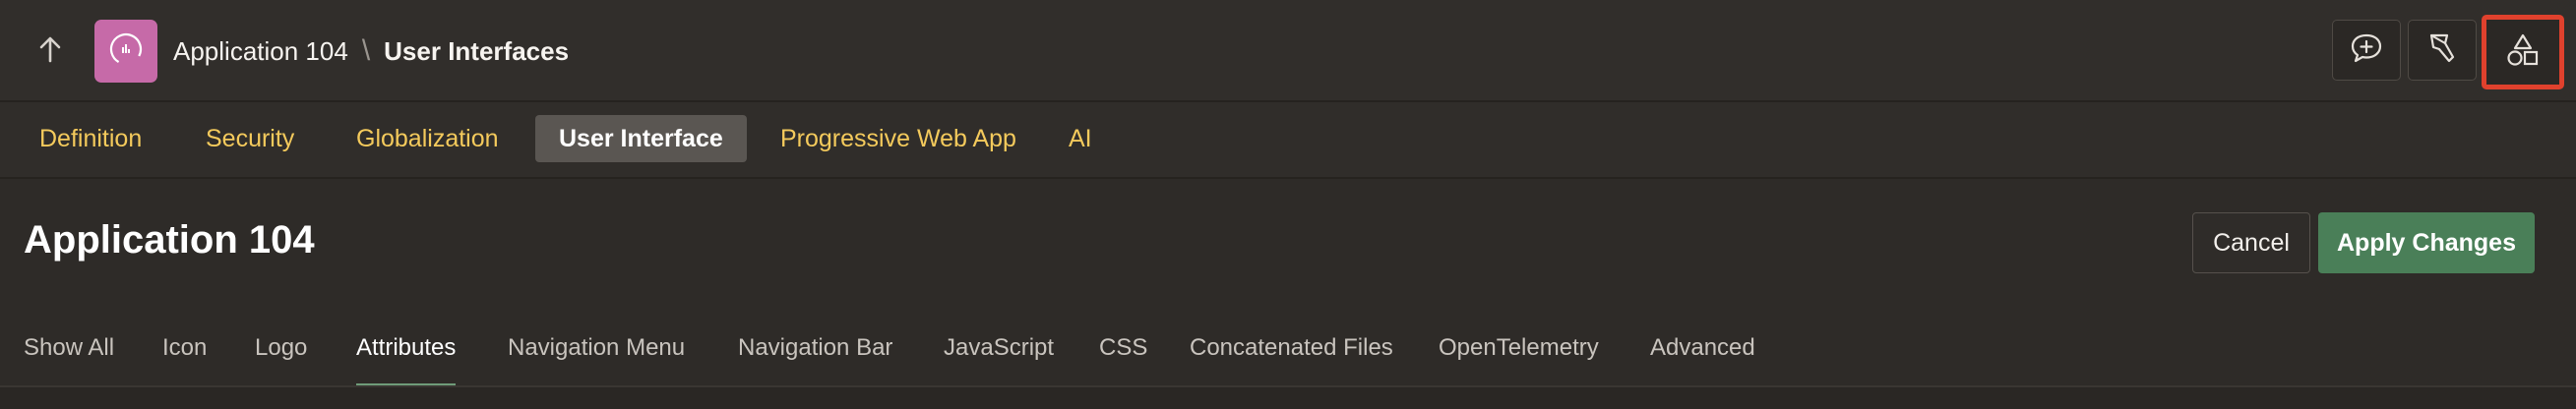 The height and width of the screenshot is (409, 2576). I want to click on subtab-javascript: JavaScript, so click(999, 356).